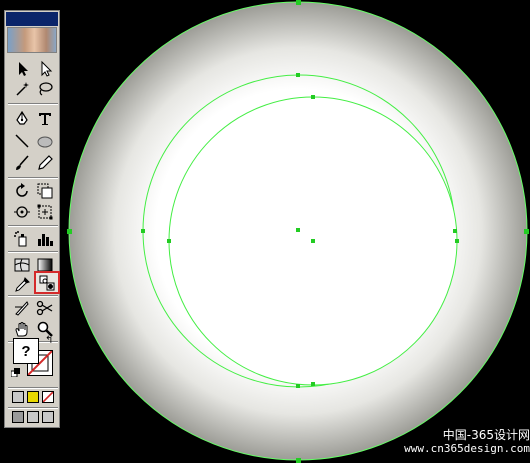 This screenshot has height=463, width=530. Describe the element at coordinates (22, 265) in the screenshot. I see `mesh-tool-icon` at that location.